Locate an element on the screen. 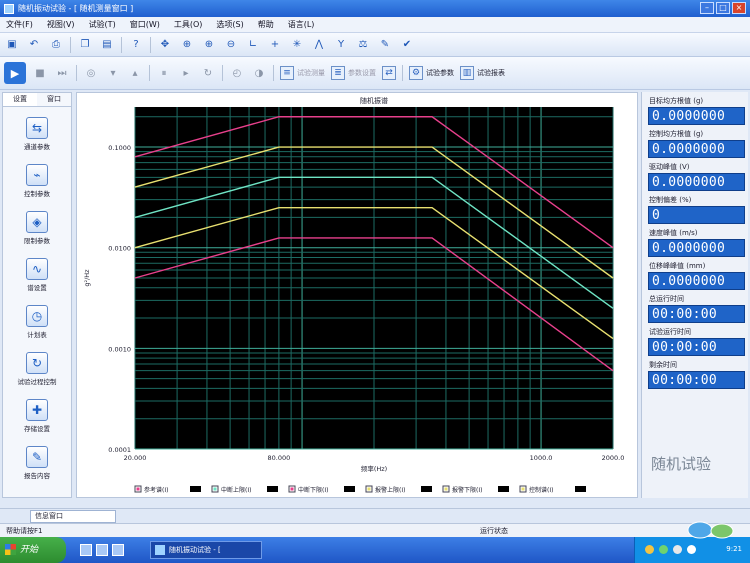 Image resolution: width=750 pixels, height=563 pixels. pan-icon: ✥ is located at coordinates (165, 45).